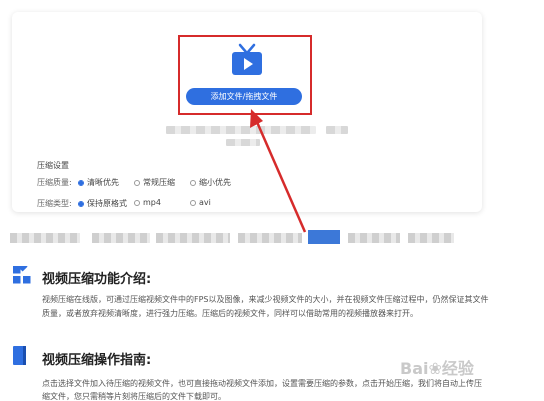  Describe the element at coordinates (22, 275) in the screenshot. I see `feature-grid-icon` at that location.